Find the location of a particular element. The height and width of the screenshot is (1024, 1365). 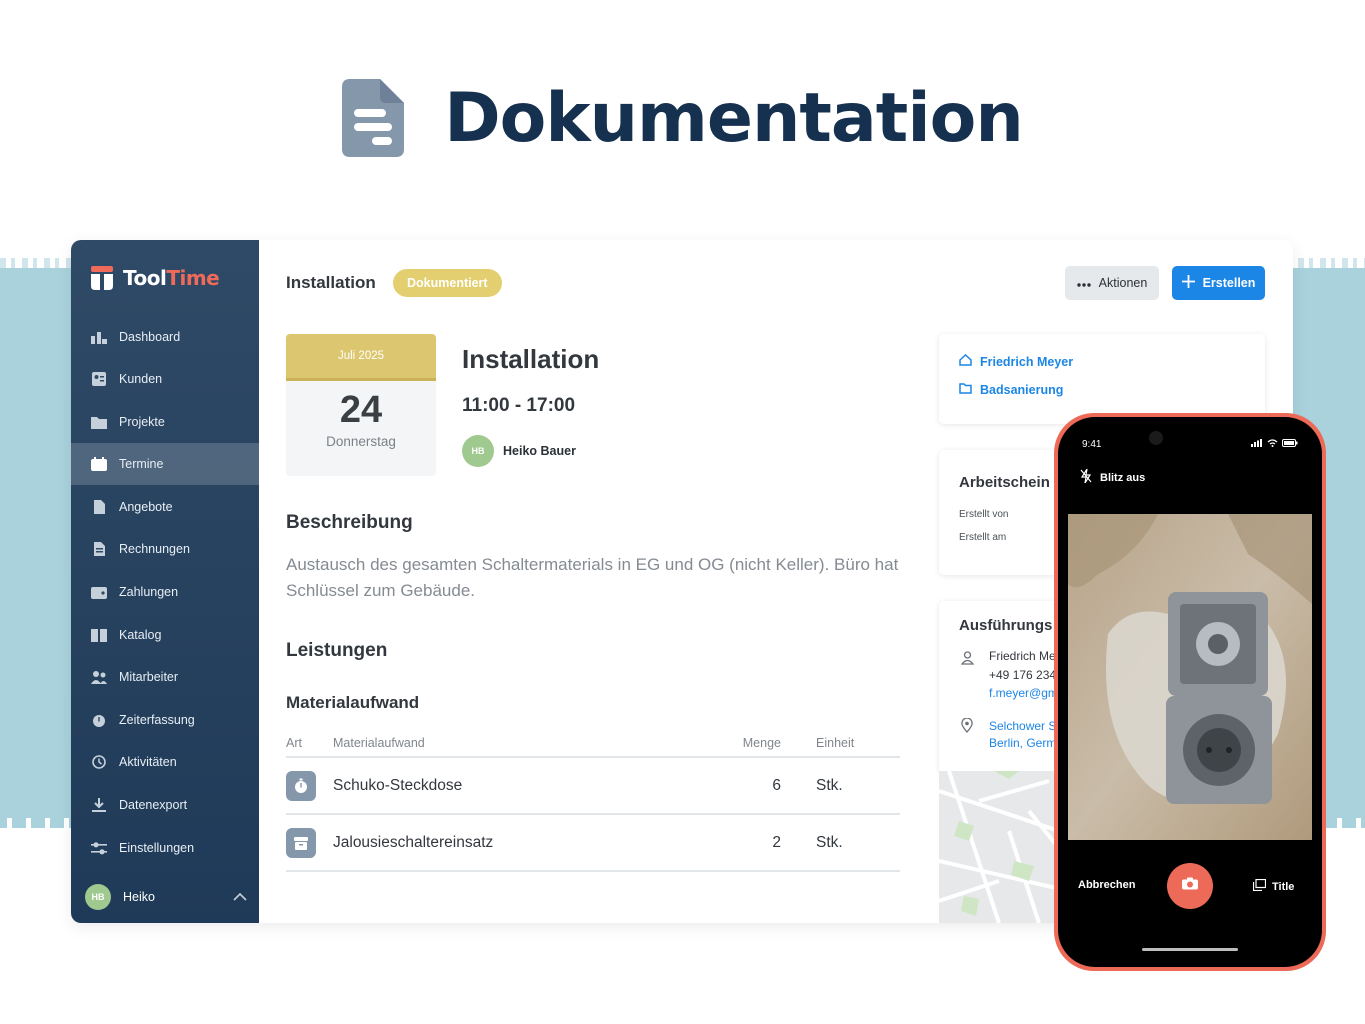

title-button: Title is located at coordinates (1273, 886).